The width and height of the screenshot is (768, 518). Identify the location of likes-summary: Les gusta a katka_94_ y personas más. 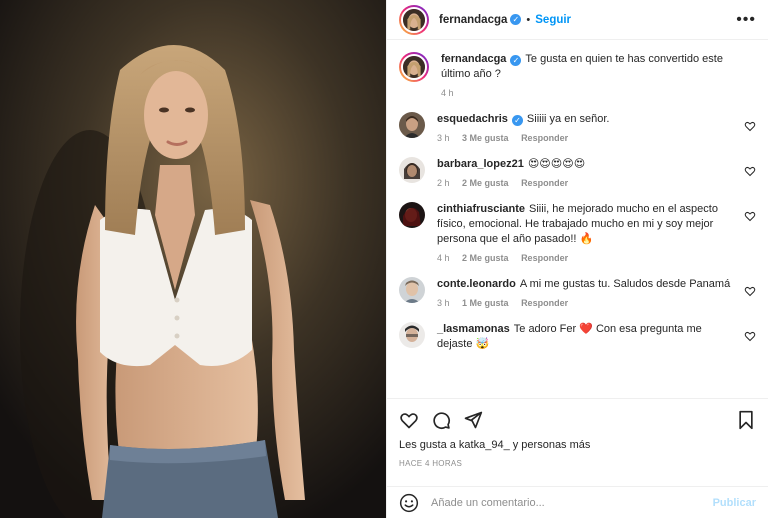
(577, 445).